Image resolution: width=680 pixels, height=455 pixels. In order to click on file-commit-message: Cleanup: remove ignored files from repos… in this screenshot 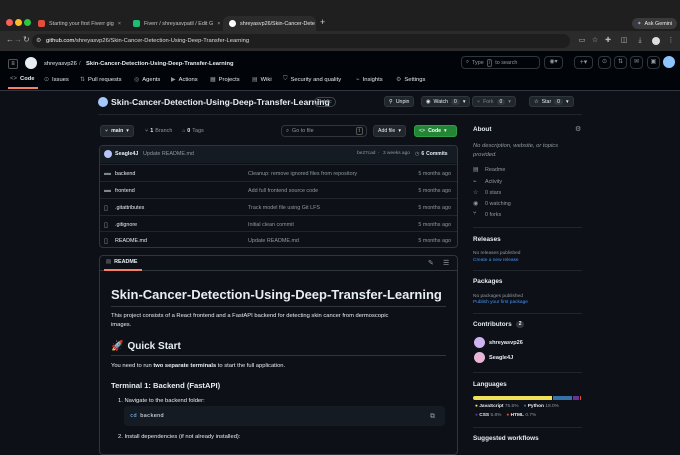, I will do `click(302, 174)`.